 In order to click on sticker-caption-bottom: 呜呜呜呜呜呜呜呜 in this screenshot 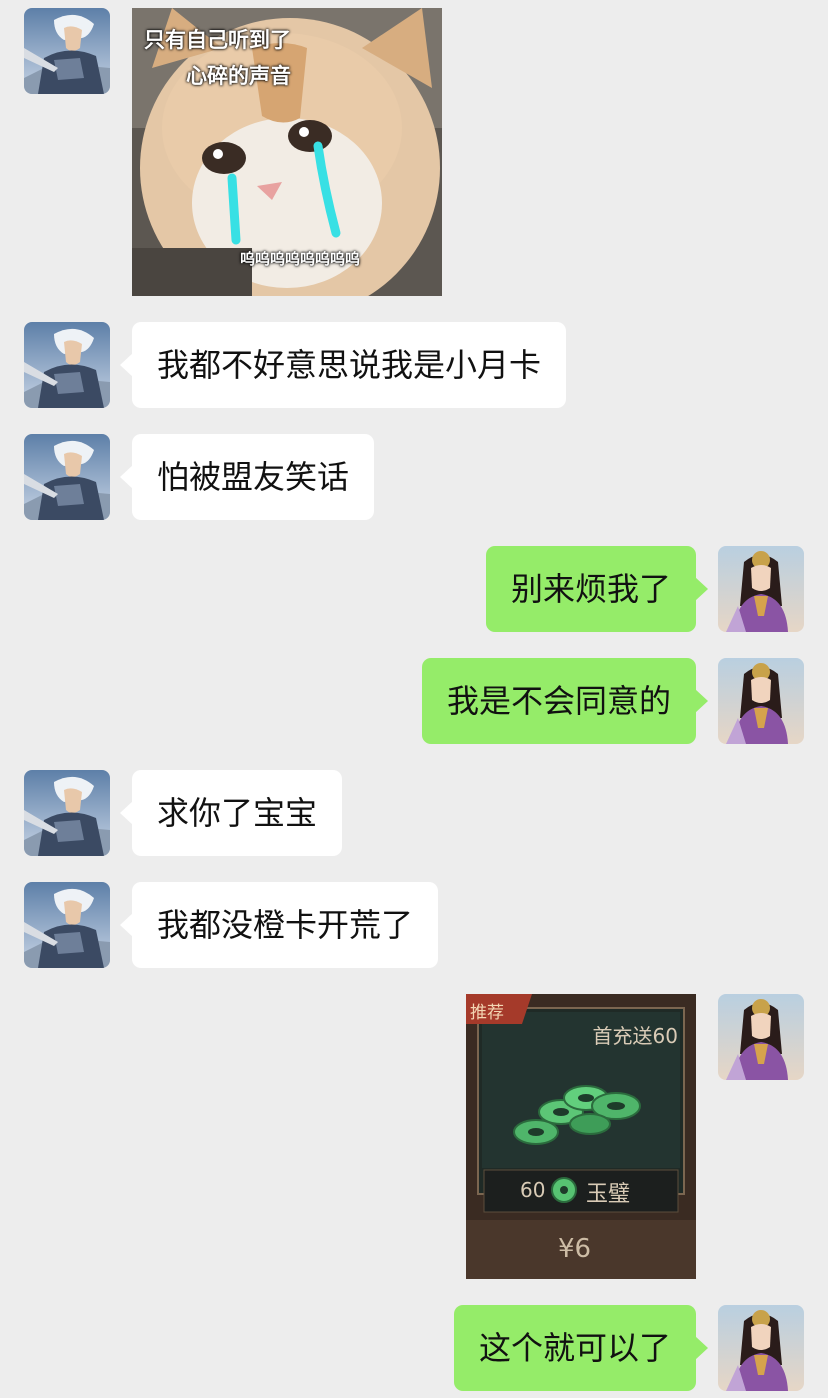, I will do `click(300, 259)`.